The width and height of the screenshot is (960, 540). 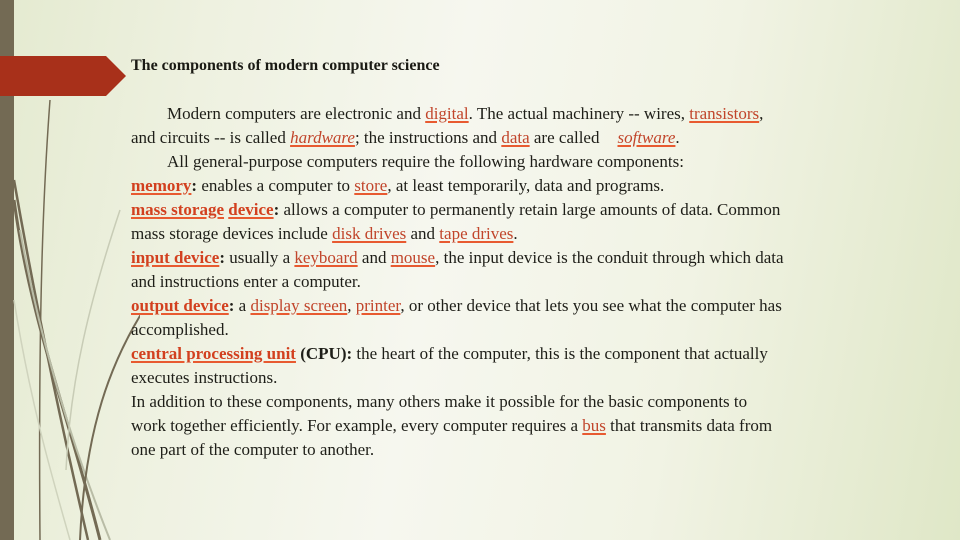 I want to click on text: Modern computers are electronic and, so click(x=296, y=113).